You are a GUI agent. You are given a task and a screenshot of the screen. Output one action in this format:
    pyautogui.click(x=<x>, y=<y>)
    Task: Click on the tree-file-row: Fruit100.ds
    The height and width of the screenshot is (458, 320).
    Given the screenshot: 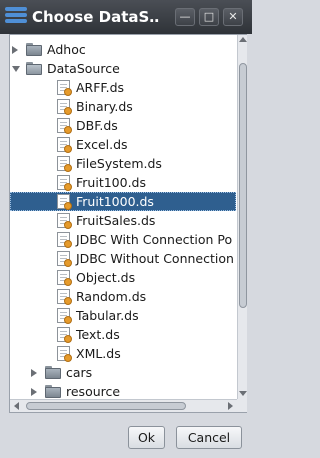 What is the action you would take?
    pyautogui.click(x=123, y=182)
    